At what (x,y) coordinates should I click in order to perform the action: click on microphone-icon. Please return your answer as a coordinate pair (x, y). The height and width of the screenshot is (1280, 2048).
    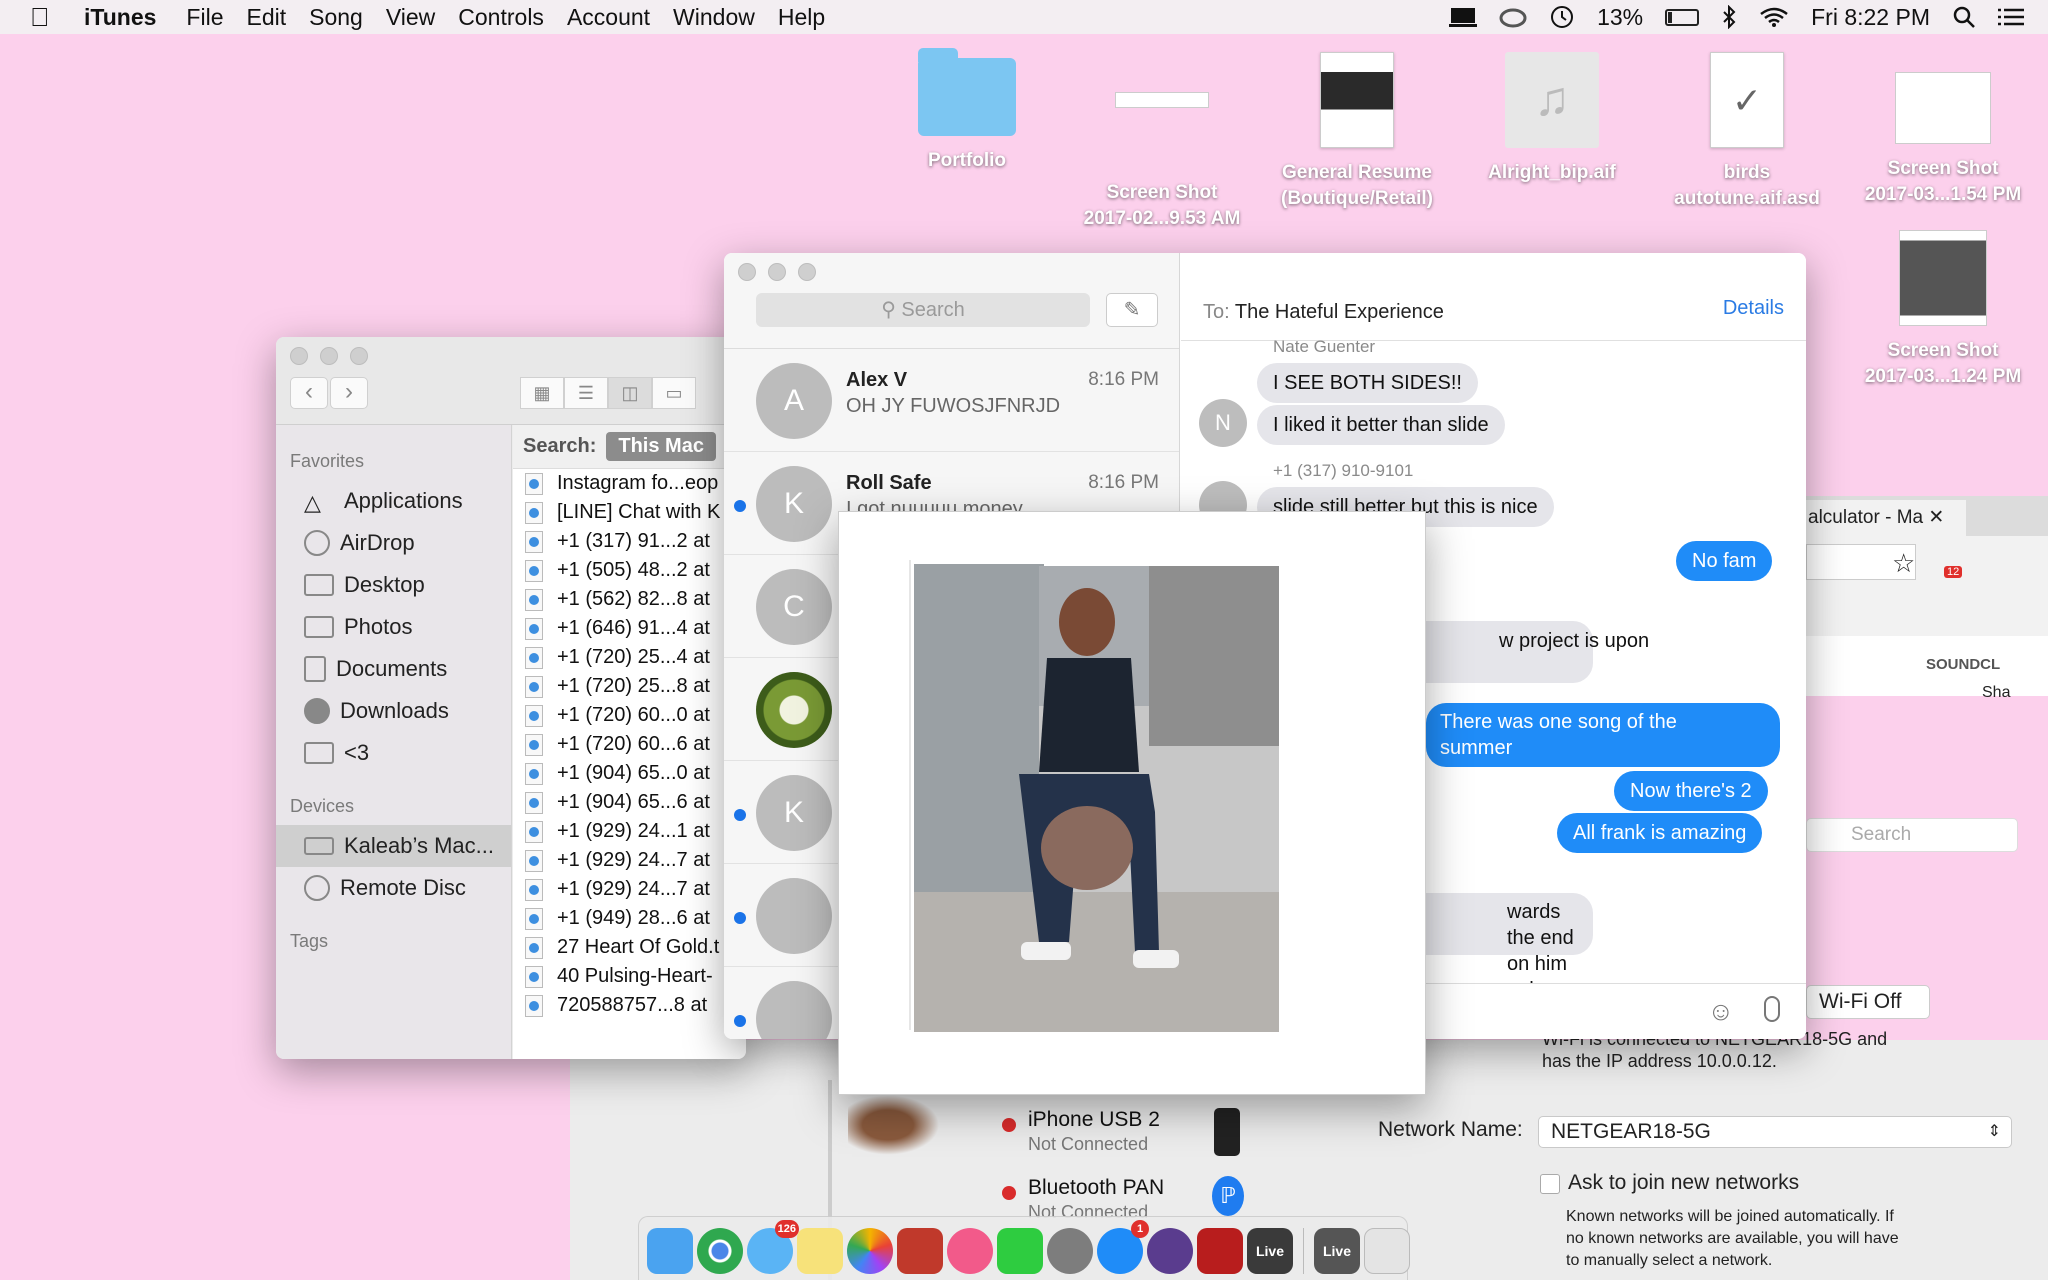
    Looking at the image, I should click on (1772, 1009).